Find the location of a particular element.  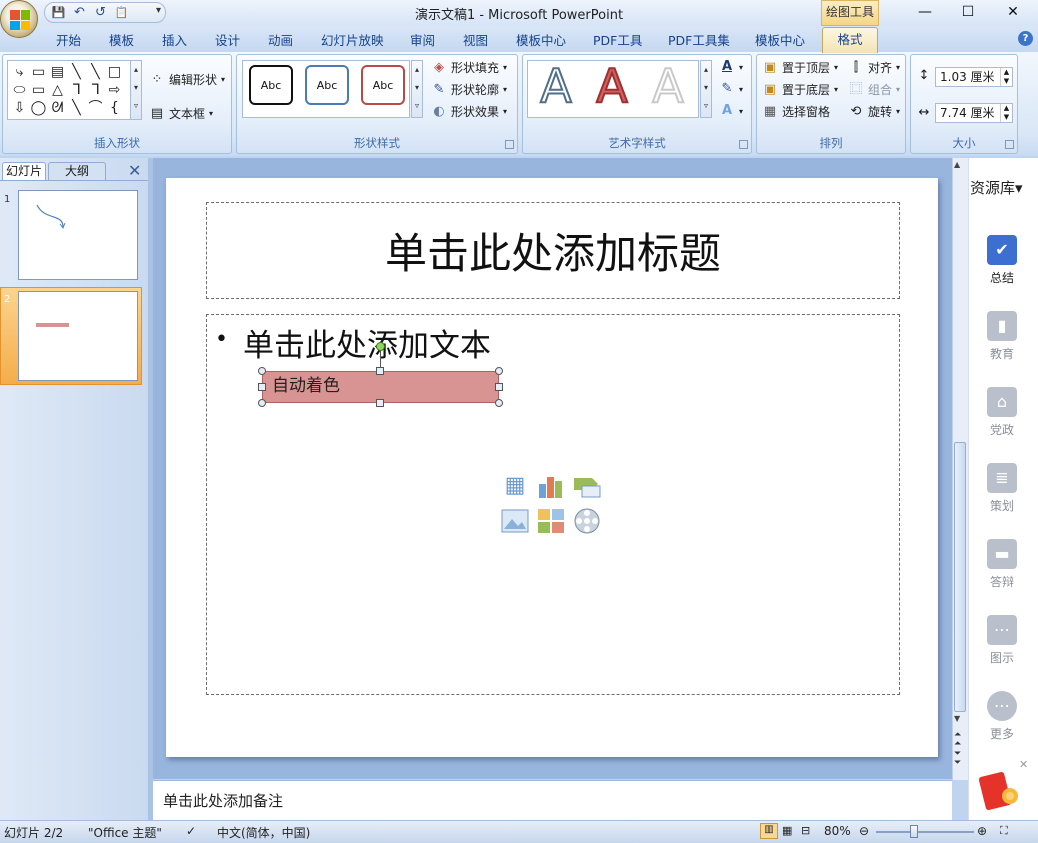

insert-picture-icon is located at coordinates (515, 521).